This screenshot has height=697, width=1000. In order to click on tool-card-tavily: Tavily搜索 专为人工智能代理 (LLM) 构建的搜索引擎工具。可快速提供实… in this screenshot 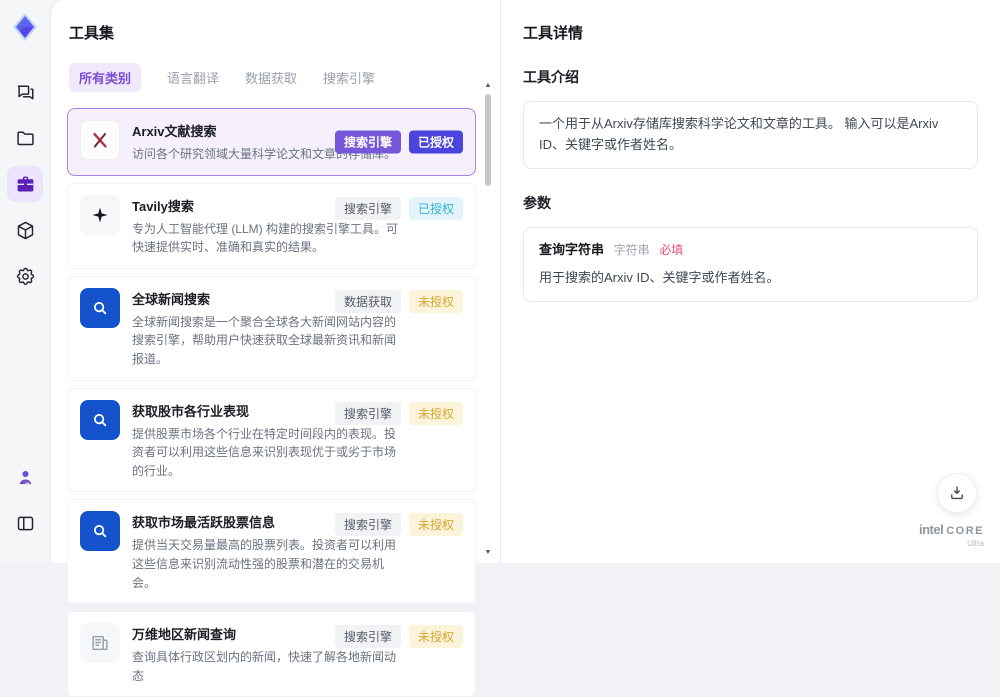, I will do `click(271, 225)`.